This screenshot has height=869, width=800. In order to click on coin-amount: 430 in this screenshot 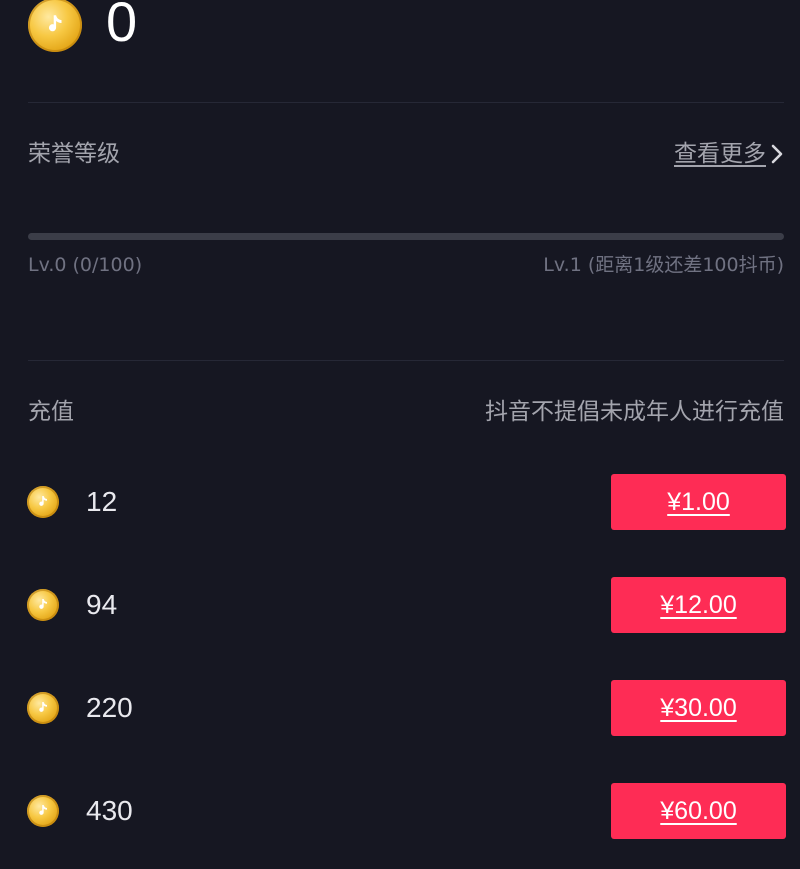, I will do `click(109, 810)`.